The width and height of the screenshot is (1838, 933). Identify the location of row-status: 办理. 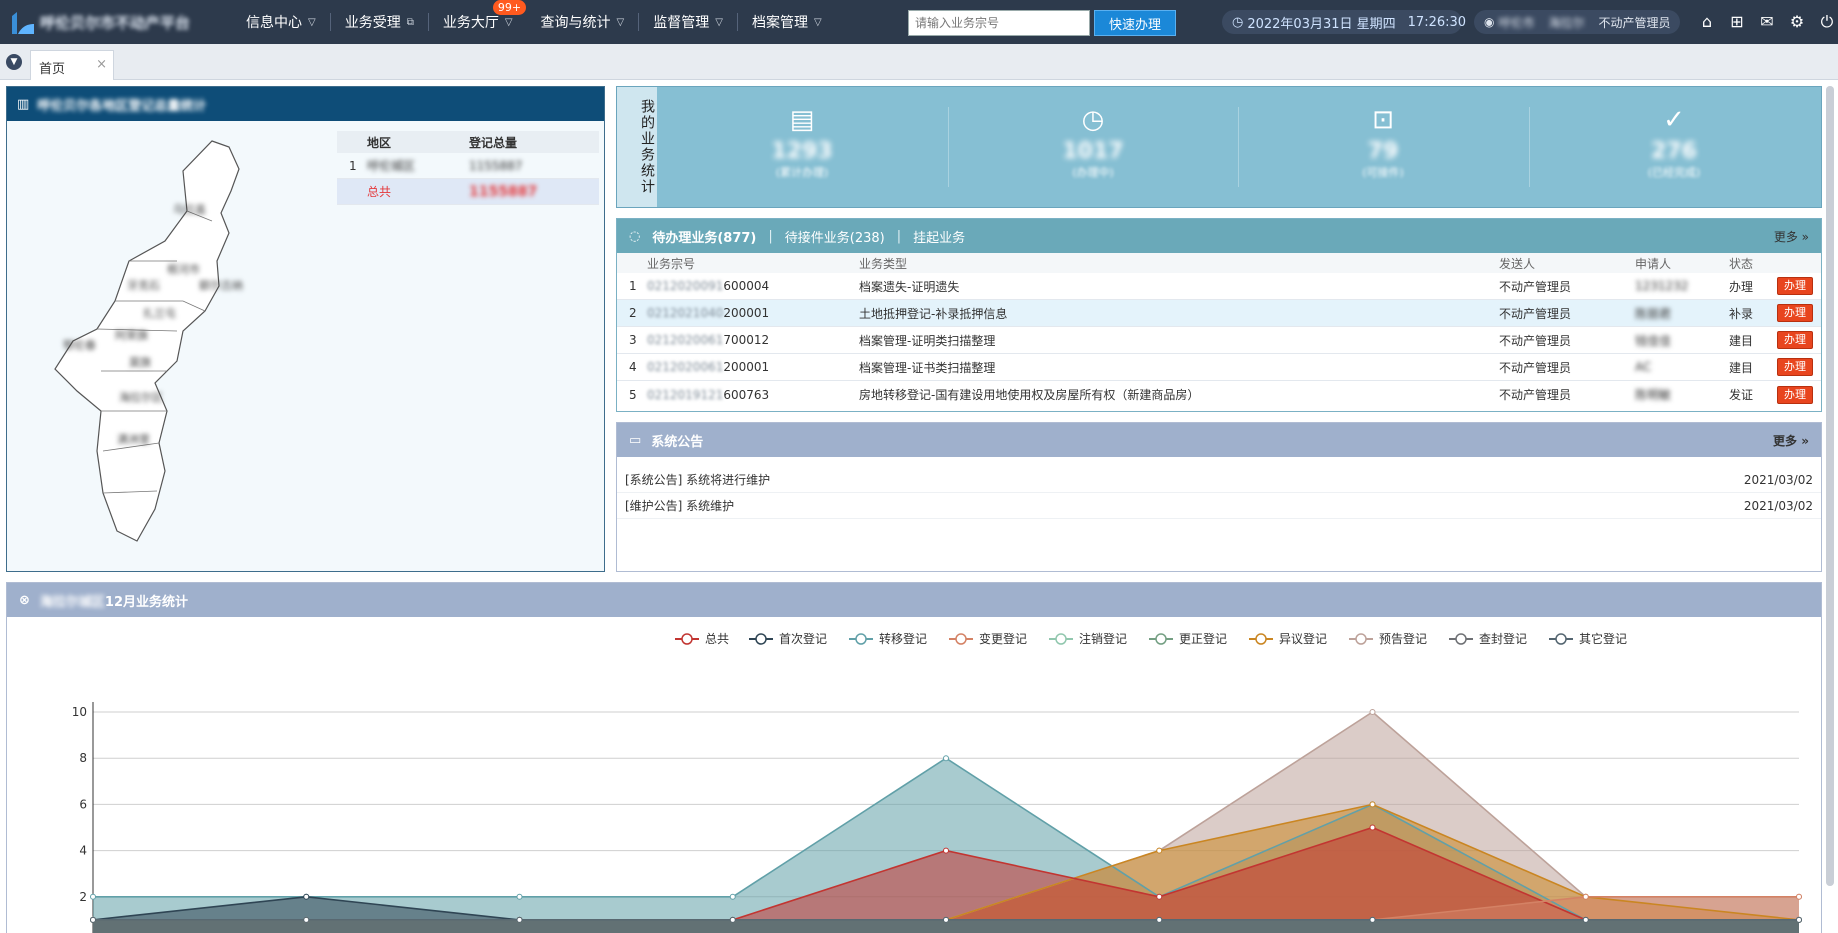
(1741, 286).